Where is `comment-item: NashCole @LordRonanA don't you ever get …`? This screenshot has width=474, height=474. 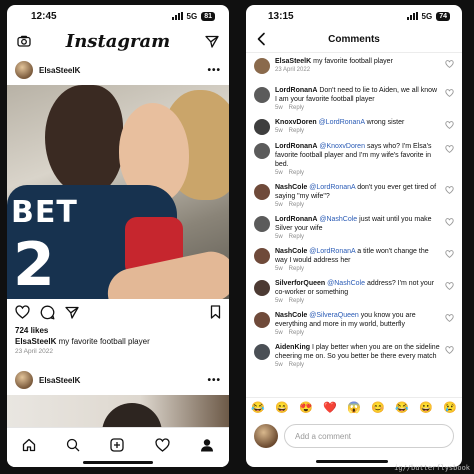
comment-item: NashCole @LordRonanA don't you ever get … is located at coordinates (354, 195).